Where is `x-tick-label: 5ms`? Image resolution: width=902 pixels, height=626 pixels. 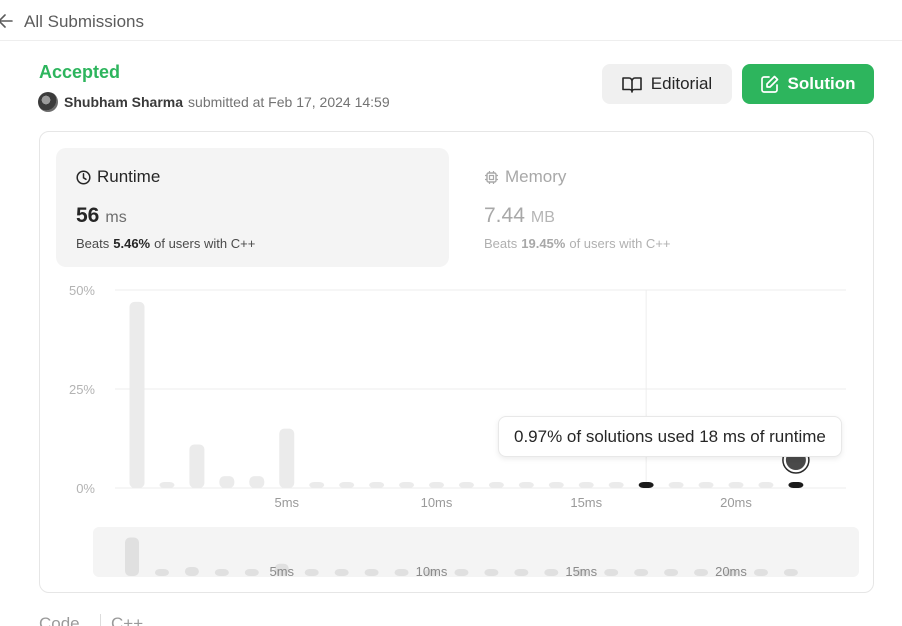 x-tick-label: 5ms is located at coordinates (286, 502).